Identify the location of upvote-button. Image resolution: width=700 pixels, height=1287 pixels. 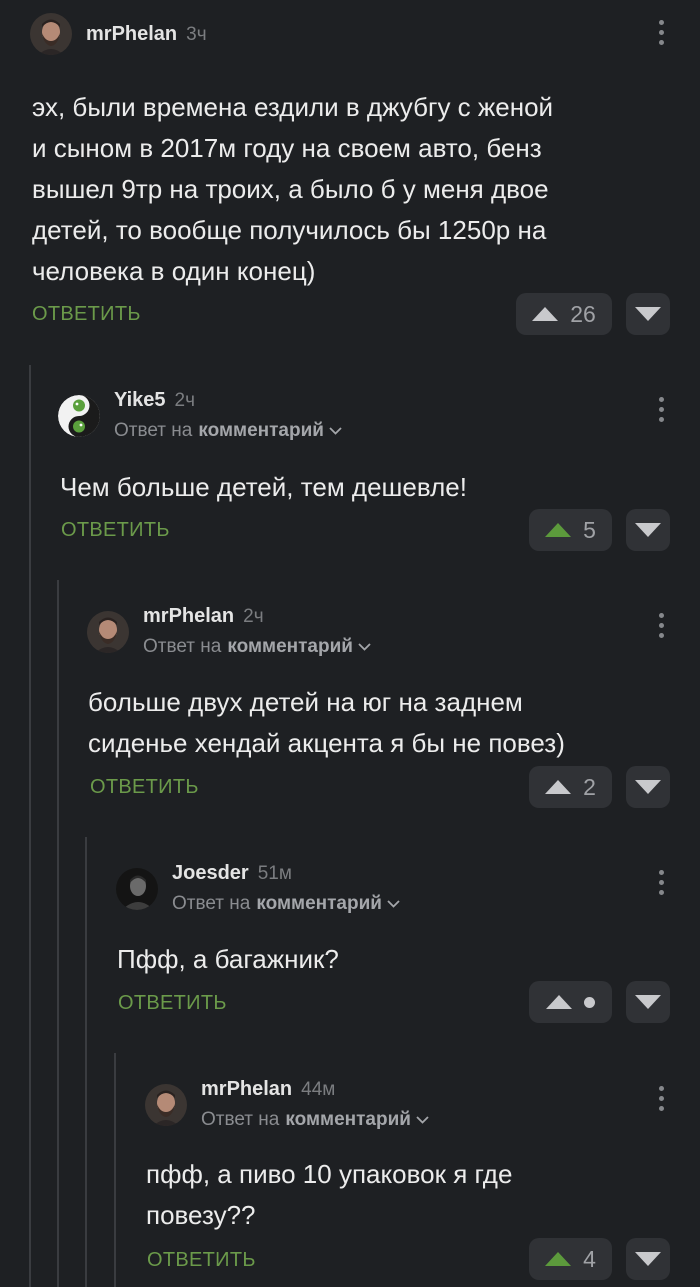
(570, 1002).